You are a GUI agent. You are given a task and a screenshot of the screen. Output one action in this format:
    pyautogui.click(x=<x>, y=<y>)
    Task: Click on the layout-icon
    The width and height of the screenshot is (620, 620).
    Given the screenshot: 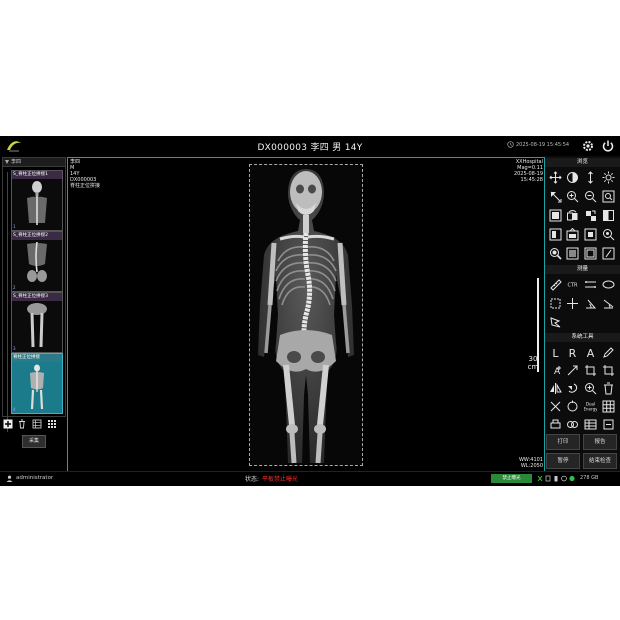 What is the action you would take?
    pyautogui.click(x=555, y=234)
    